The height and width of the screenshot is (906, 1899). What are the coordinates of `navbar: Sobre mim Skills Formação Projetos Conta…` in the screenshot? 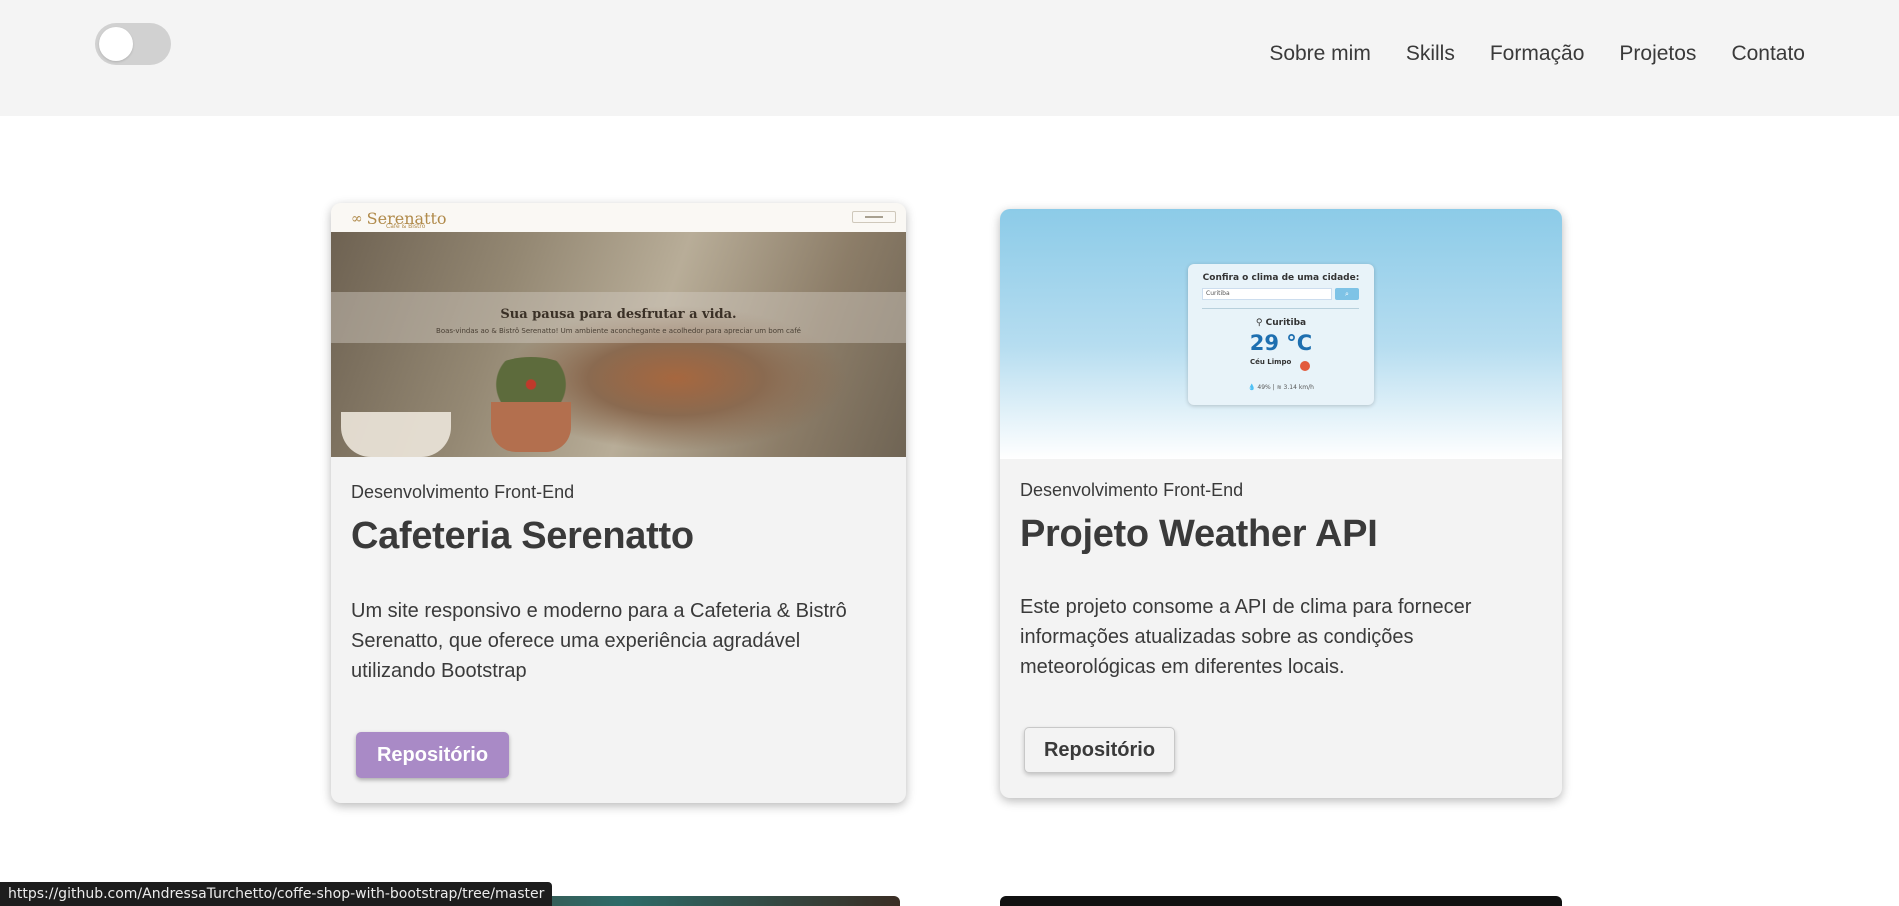 It's located at (949, 58).